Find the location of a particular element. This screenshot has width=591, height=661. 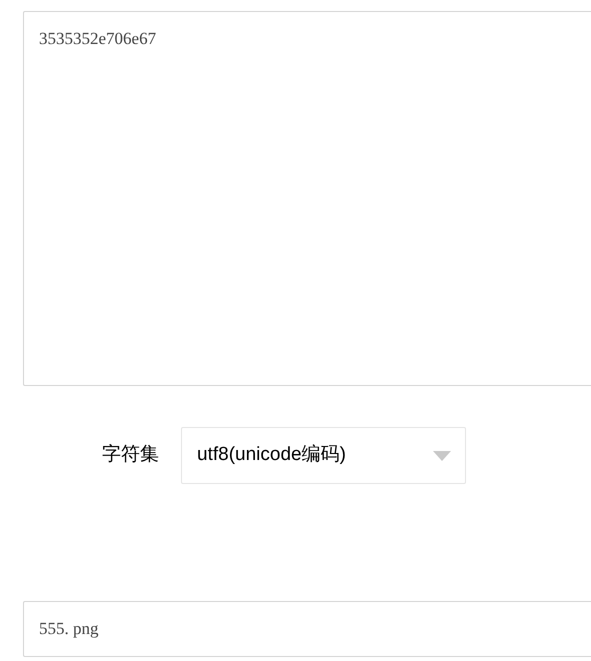

charset-dropdown: utf8(unicode编码) is located at coordinates (323, 455).